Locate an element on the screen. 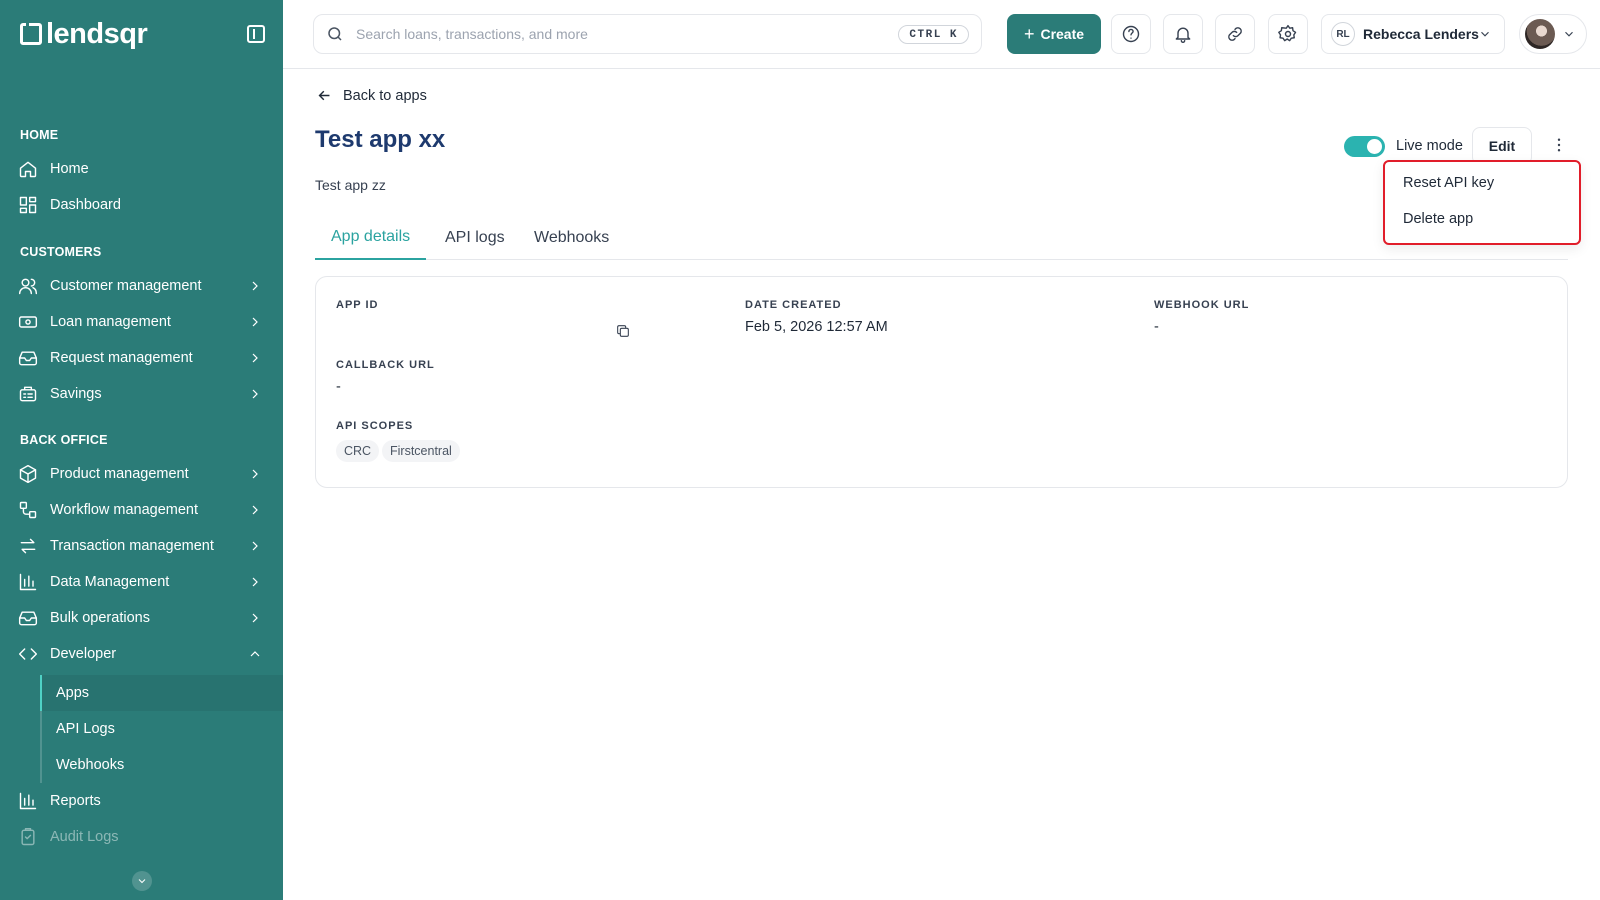 Image resolution: width=1600 pixels, height=900 pixels. sidebar-item-loan-management: Loan management is located at coordinates (141, 322).